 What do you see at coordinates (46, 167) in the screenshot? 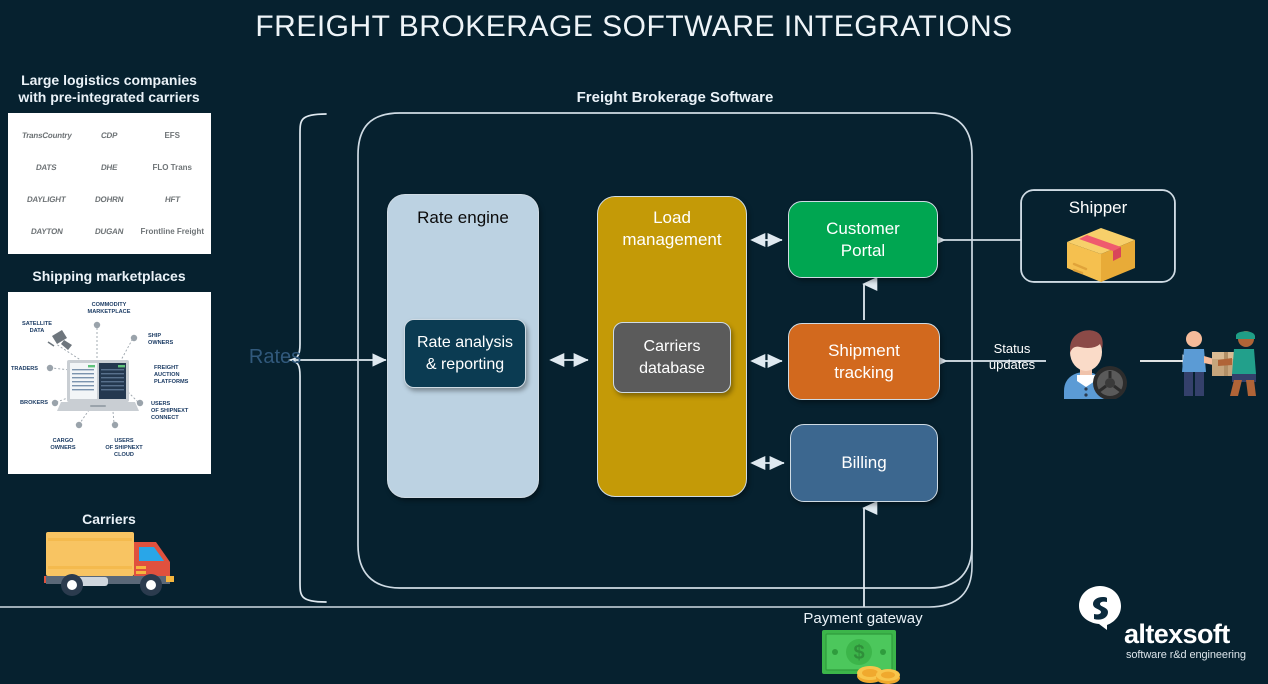
I see `logo-item: DATS` at bounding box center [46, 167].